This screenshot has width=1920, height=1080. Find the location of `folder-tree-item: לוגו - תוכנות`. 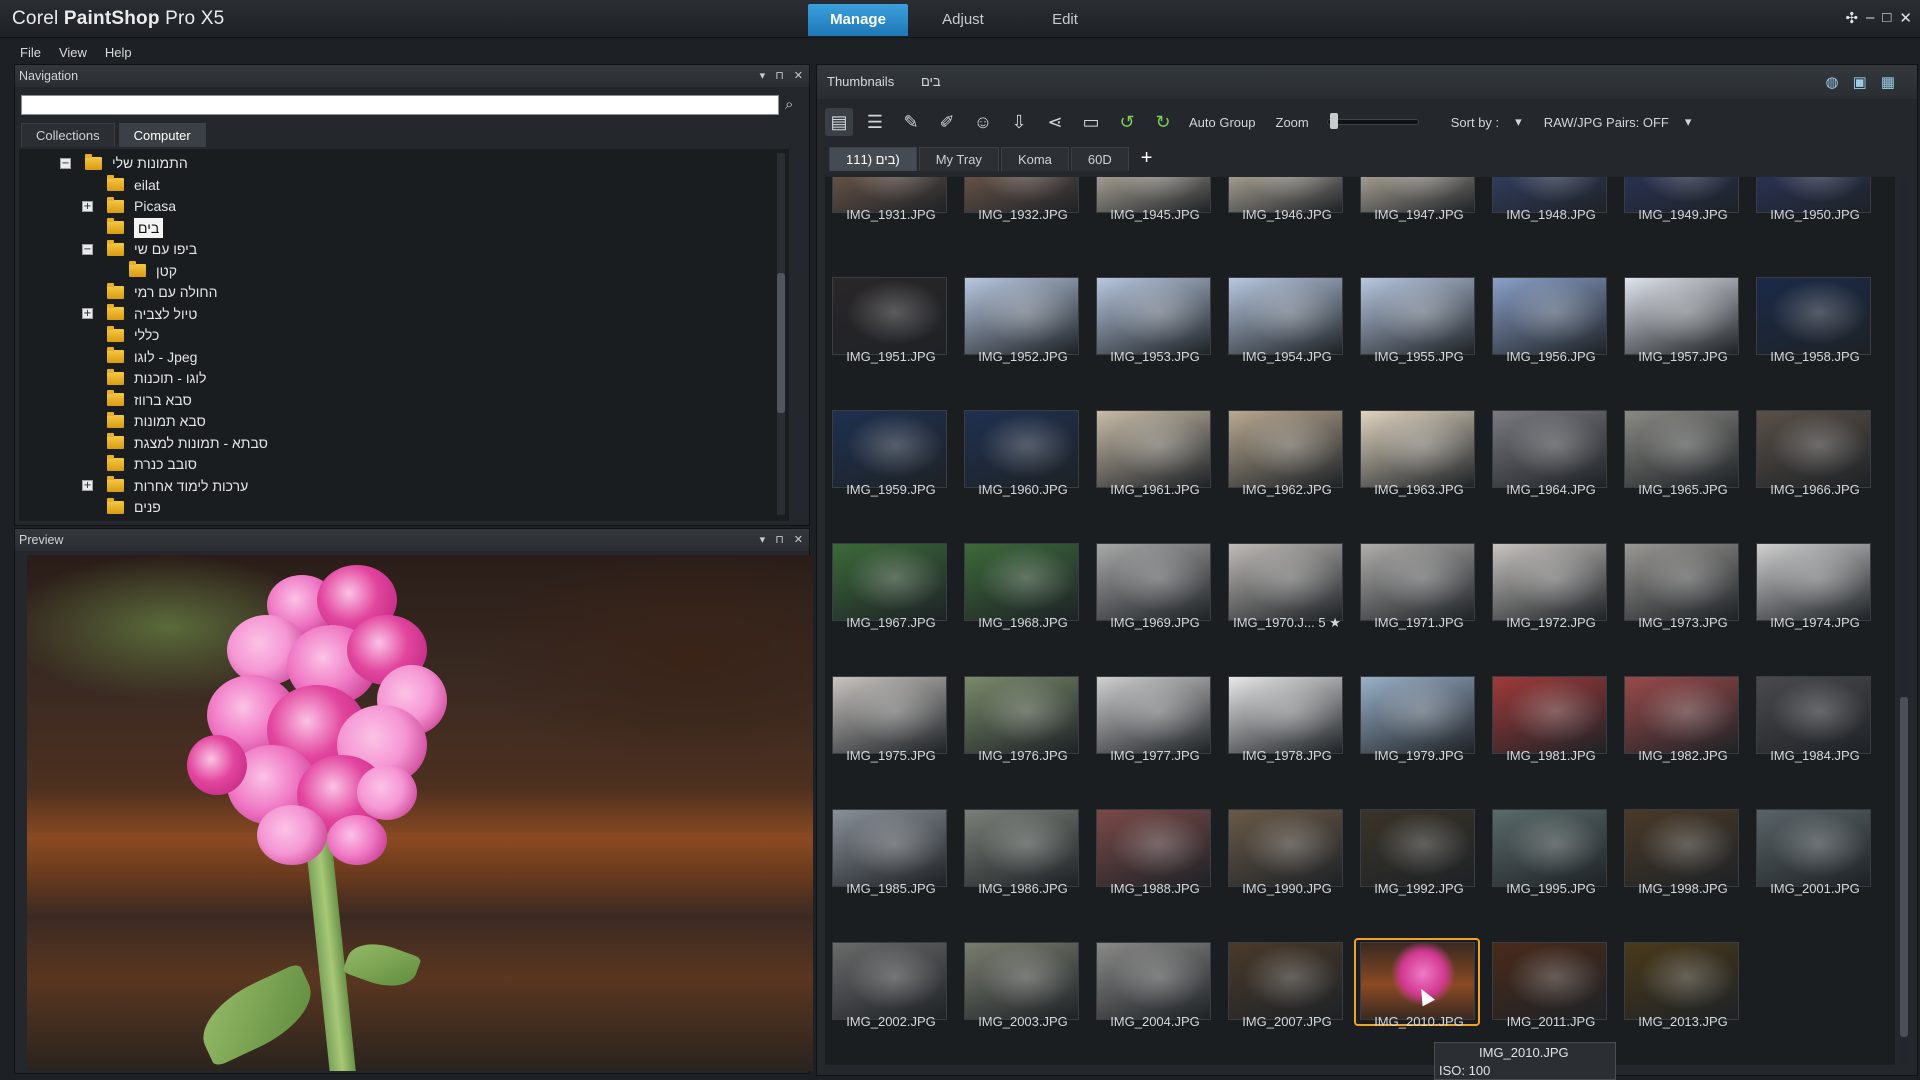

folder-tree-item: לוגו - תוכנות is located at coordinates (144, 378).